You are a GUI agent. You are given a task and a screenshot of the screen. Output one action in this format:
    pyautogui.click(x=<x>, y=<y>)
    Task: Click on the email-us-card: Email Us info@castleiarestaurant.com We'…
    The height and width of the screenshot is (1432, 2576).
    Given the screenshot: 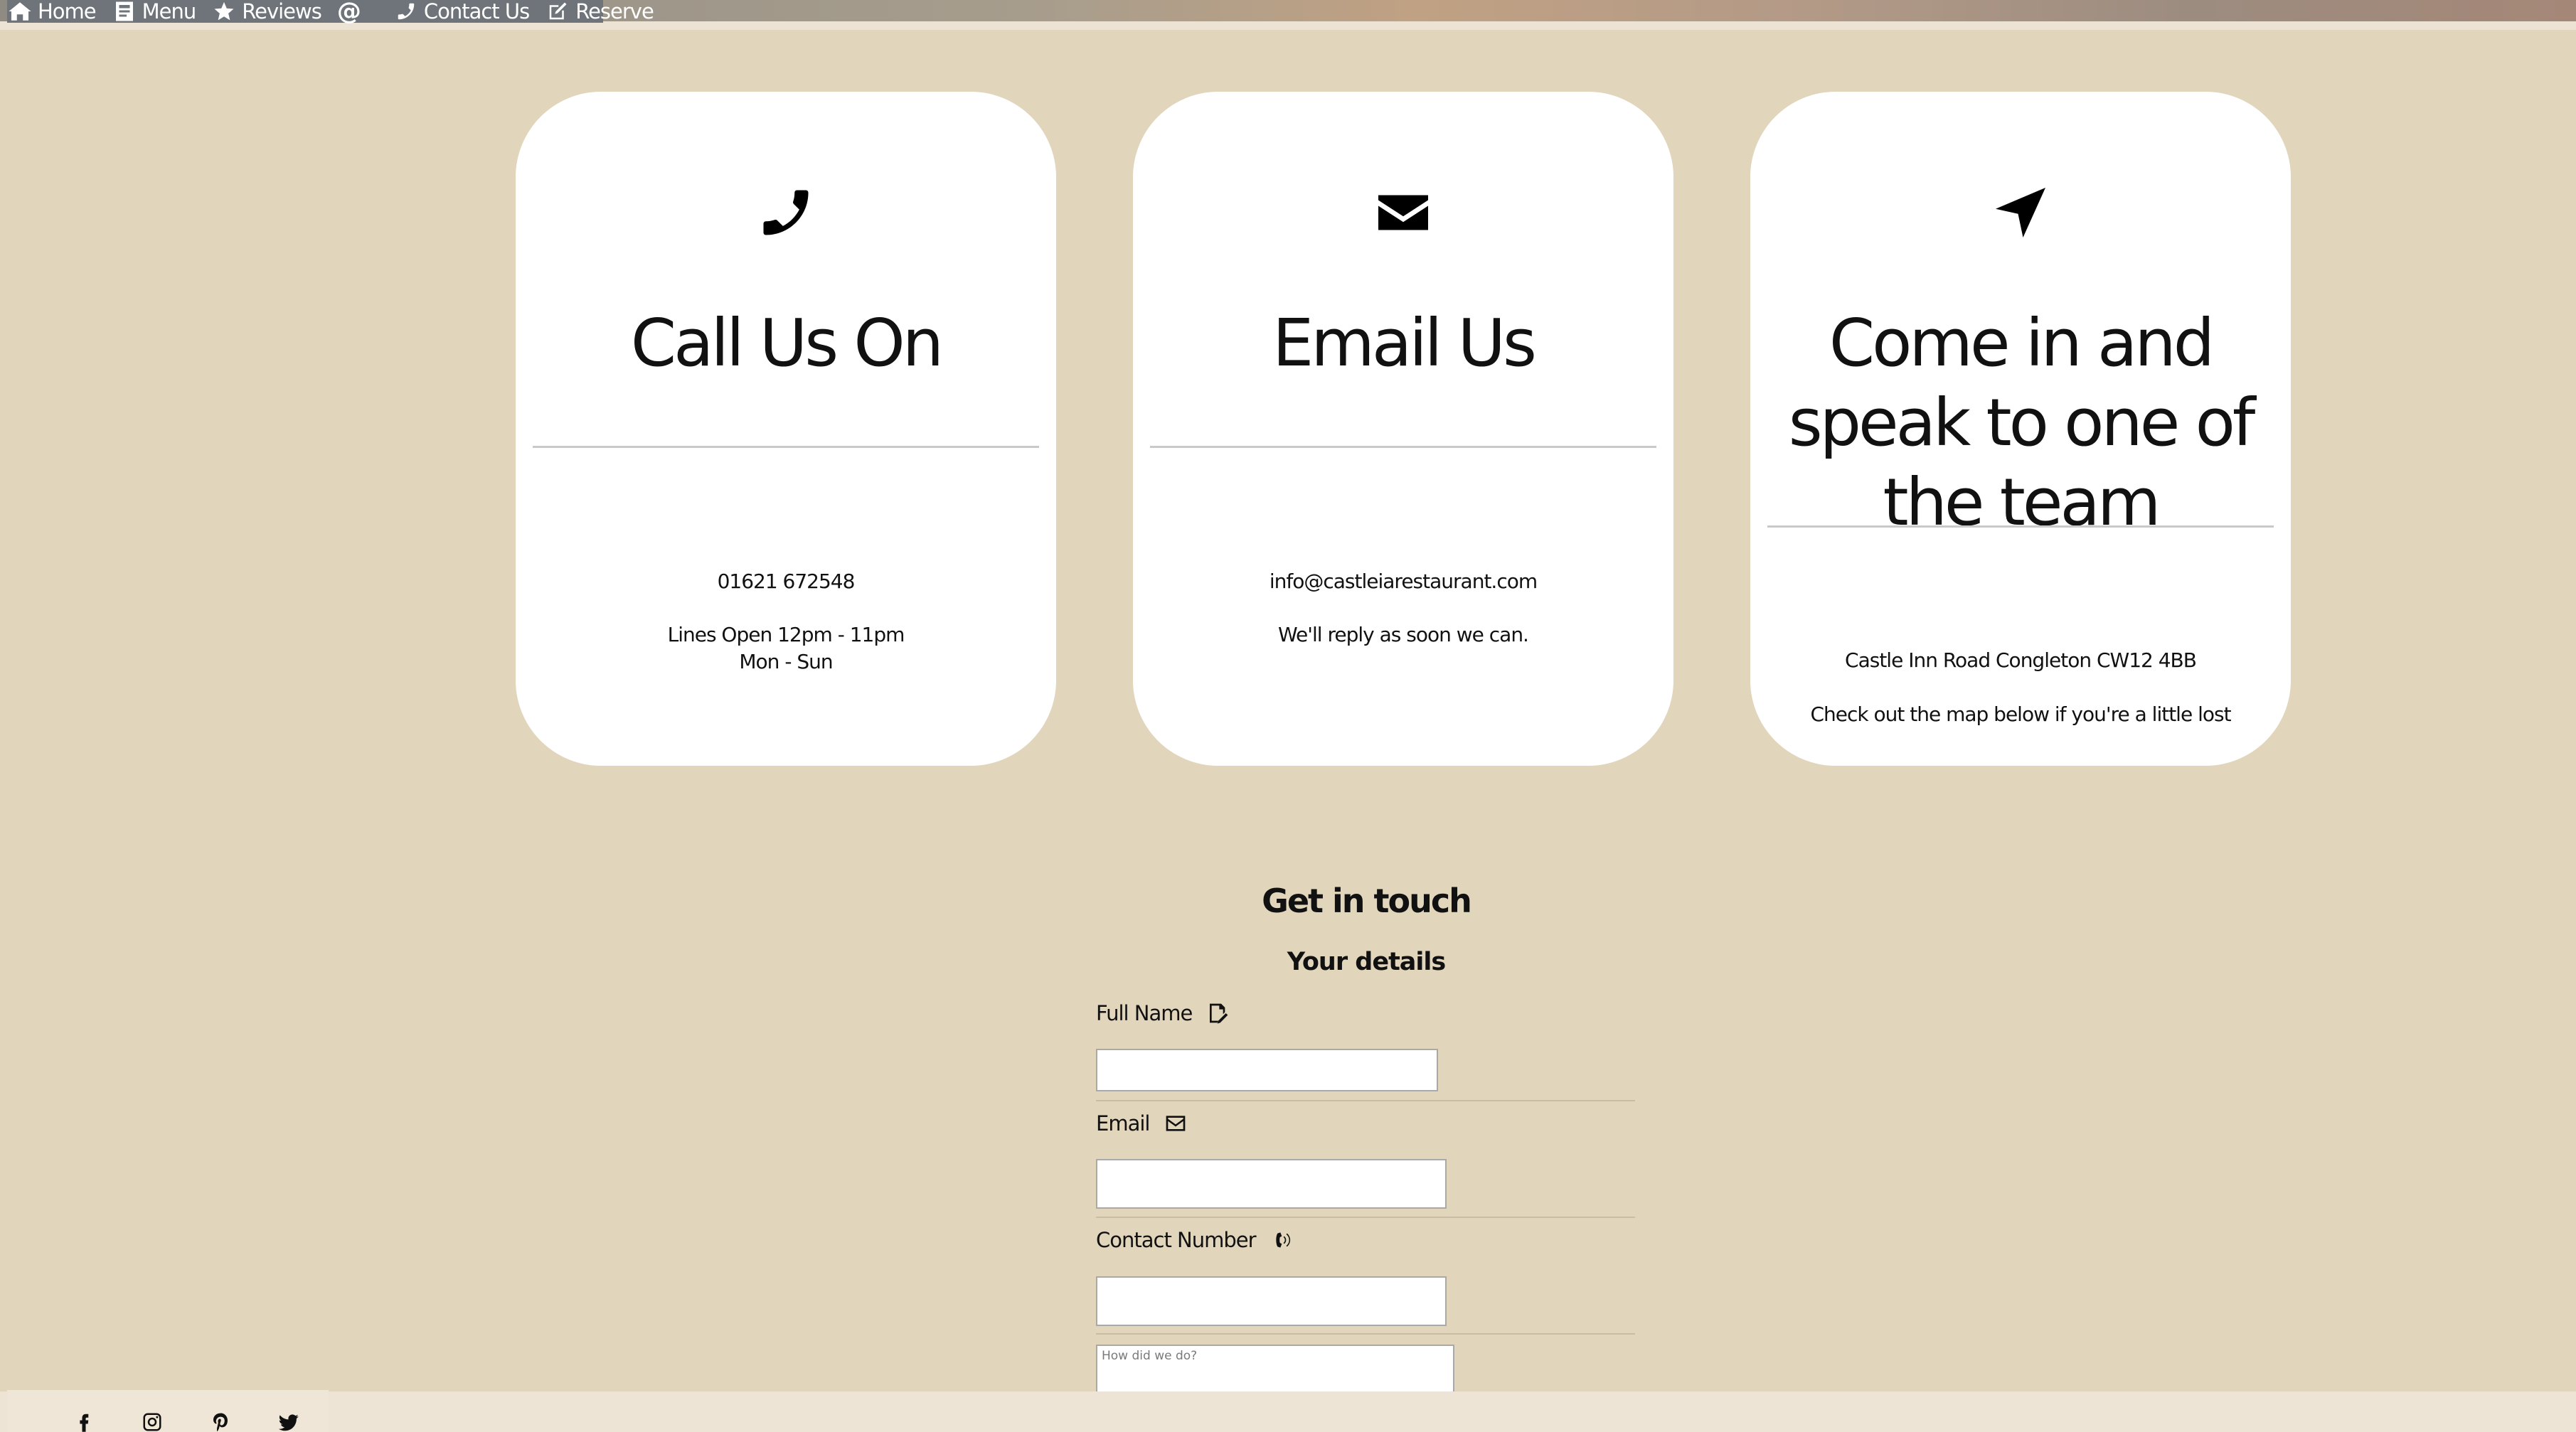 What is the action you would take?
    pyautogui.click(x=1403, y=429)
    